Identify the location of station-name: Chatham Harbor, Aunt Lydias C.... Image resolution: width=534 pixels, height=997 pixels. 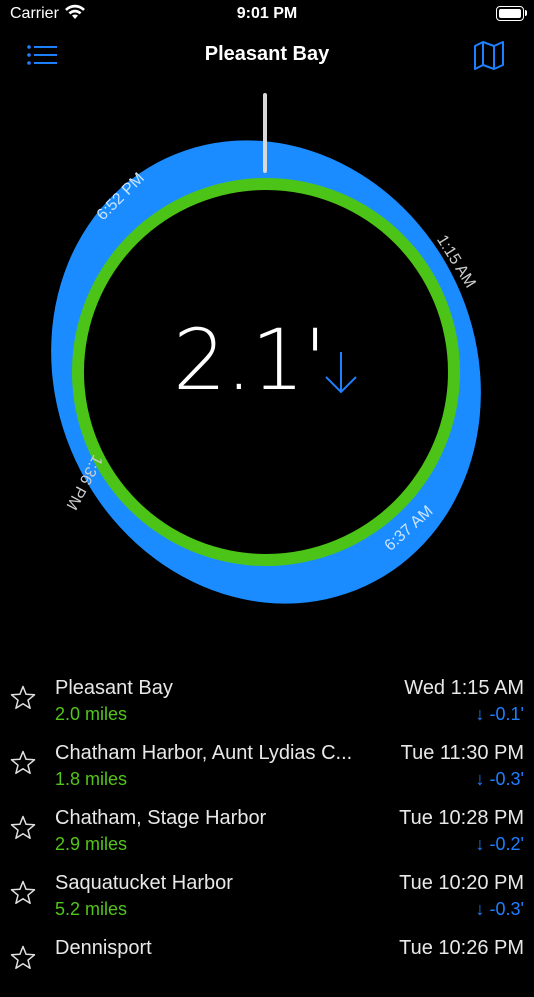
(204, 753).